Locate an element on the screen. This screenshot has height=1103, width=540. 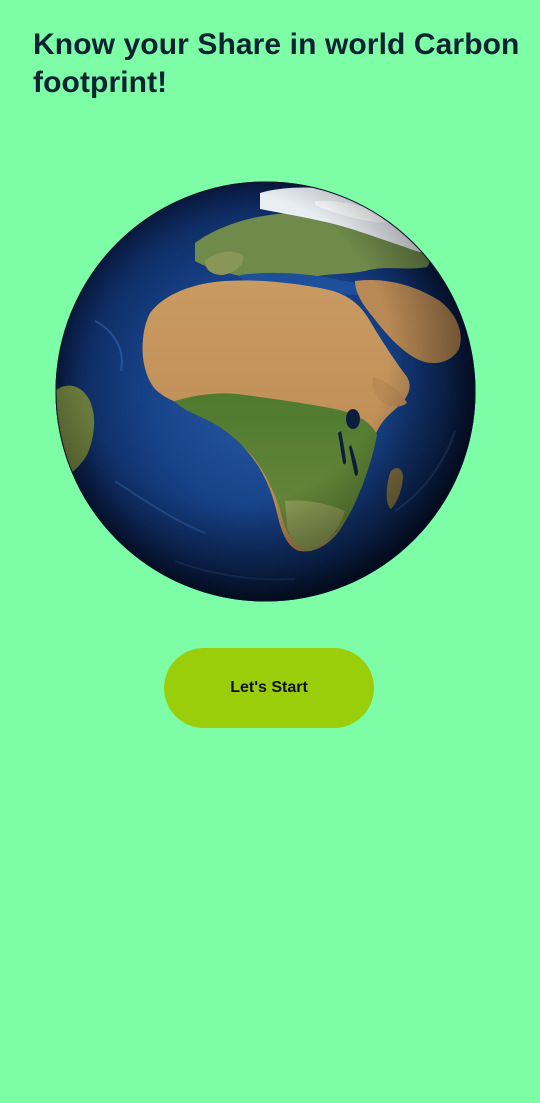
lets-start-button: Let's Start is located at coordinates (269, 688).